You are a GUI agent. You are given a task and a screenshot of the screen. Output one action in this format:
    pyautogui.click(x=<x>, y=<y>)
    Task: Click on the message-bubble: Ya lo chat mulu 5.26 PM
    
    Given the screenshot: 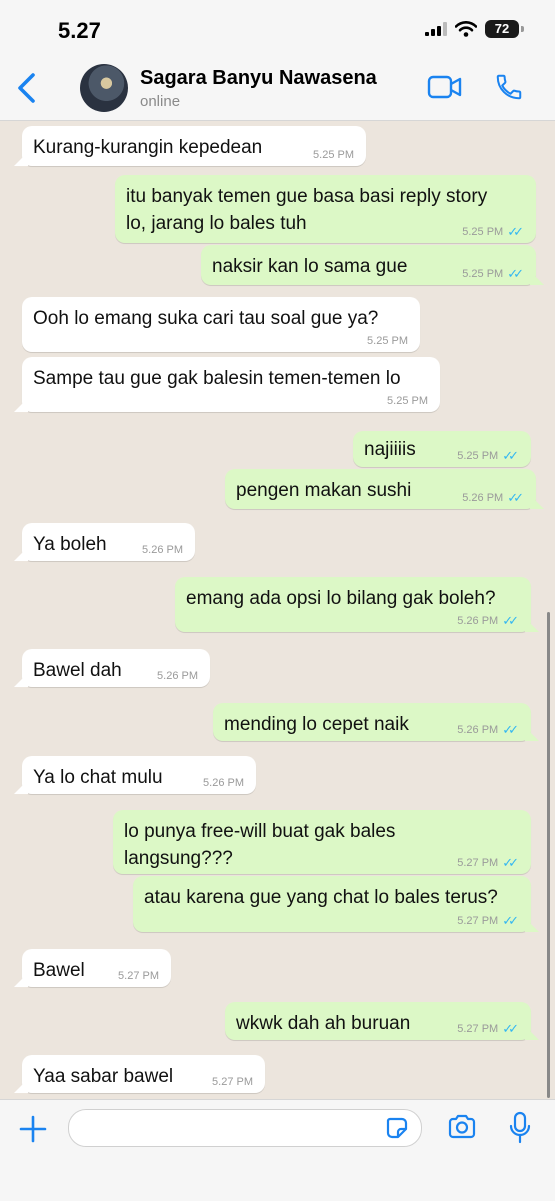 What is the action you would take?
    pyautogui.click(x=135, y=775)
    